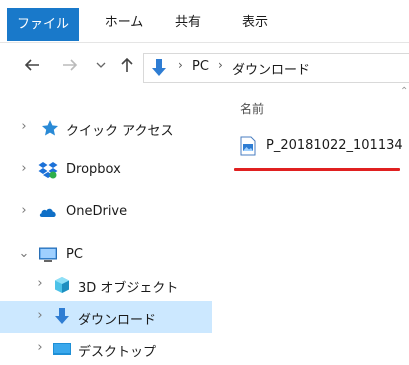 This screenshot has width=409, height=365. I want to click on tab-view: 表示, so click(255, 23).